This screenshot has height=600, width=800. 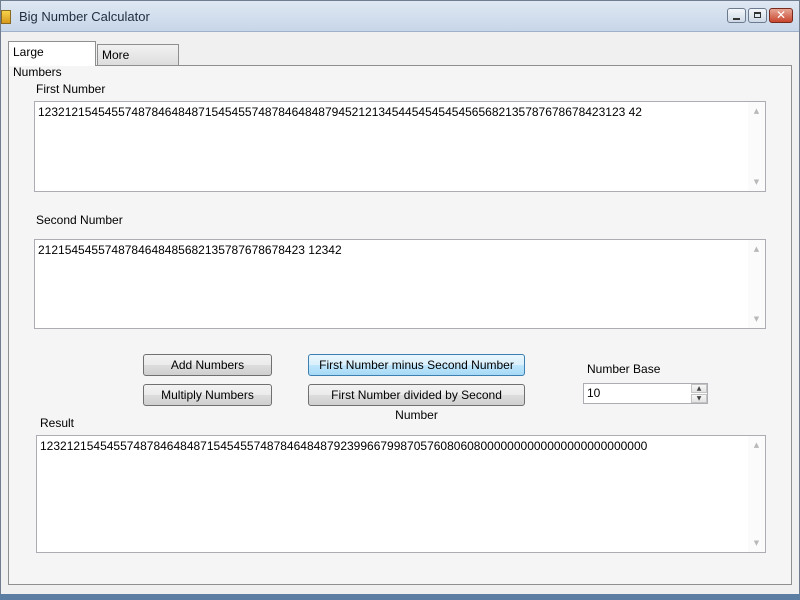 What do you see at coordinates (84, 16) in the screenshot?
I see `window-title: Big Number Calculator` at bounding box center [84, 16].